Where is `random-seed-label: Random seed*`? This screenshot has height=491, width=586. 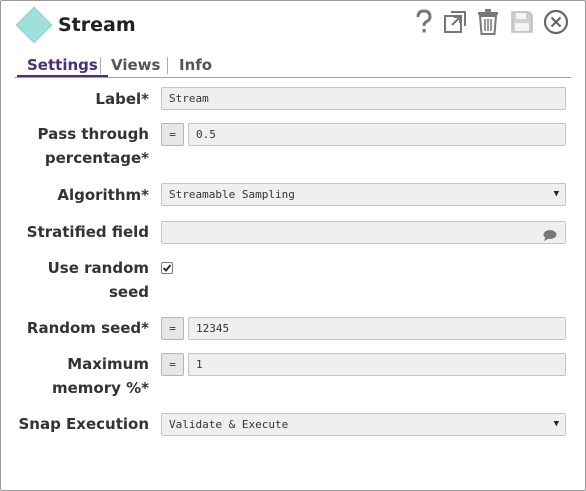 random-seed-label: Random seed* is located at coordinates (87, 328).